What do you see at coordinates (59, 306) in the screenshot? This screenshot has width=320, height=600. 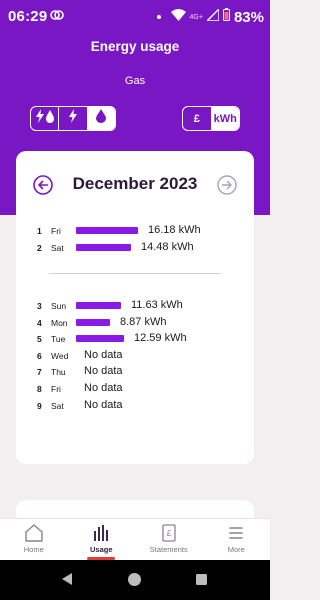 I see `day-name: Sun` at bounding box center [59, 306].